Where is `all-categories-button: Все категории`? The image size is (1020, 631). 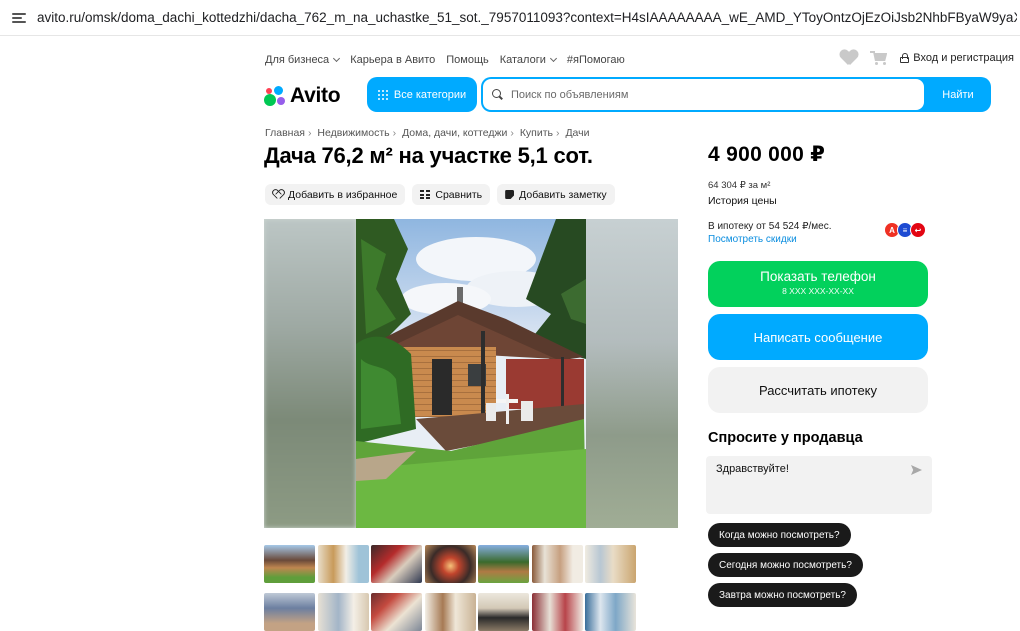 all-categories-button: Все категории is located at coordinates (422, 94).